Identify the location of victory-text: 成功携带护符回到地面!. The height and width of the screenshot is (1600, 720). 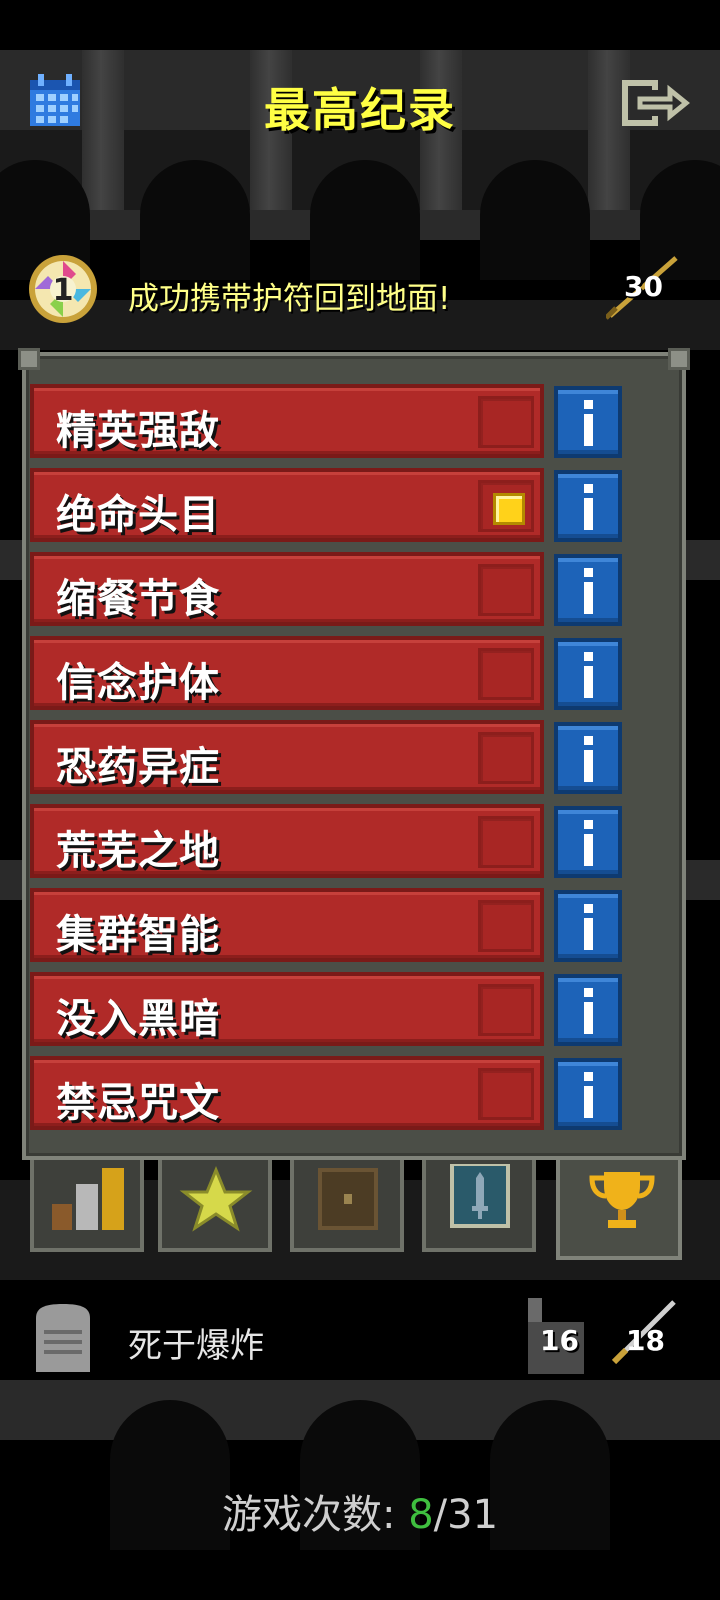
(289, 299).